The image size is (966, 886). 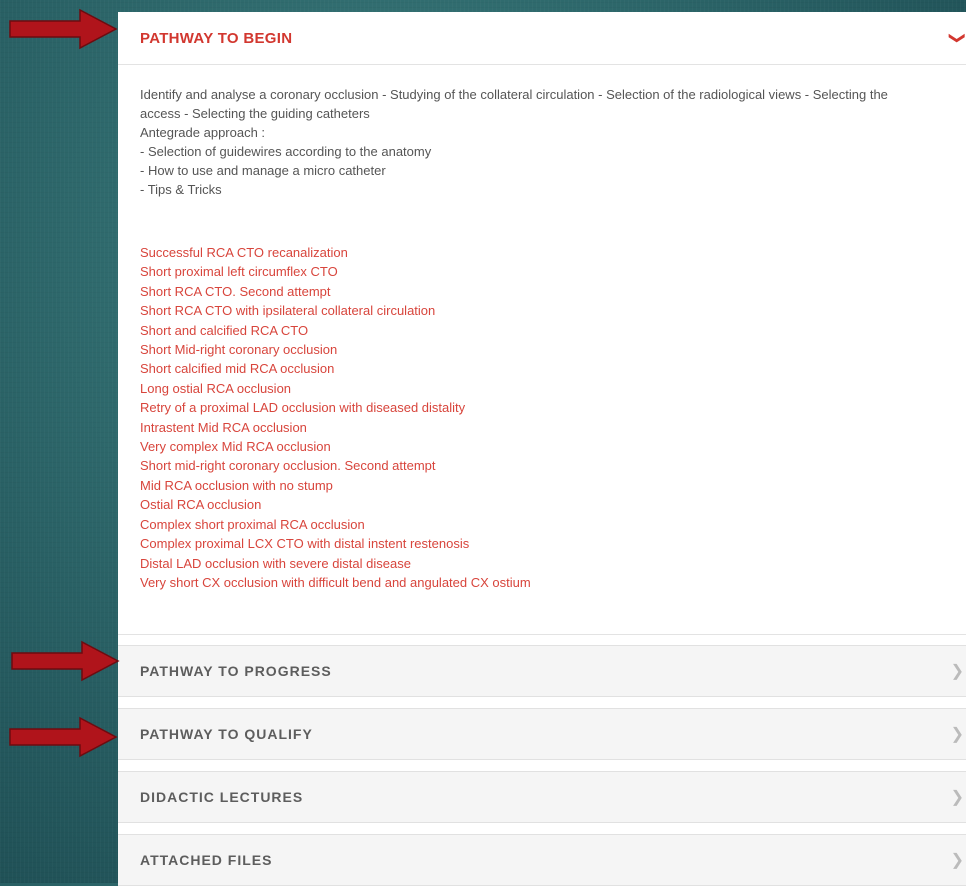 What do you see at coordinates (548, 446) in the screenshot?
I see `case-link: Very complex Mid RCA occlusion` at bounding box center [548, 446].